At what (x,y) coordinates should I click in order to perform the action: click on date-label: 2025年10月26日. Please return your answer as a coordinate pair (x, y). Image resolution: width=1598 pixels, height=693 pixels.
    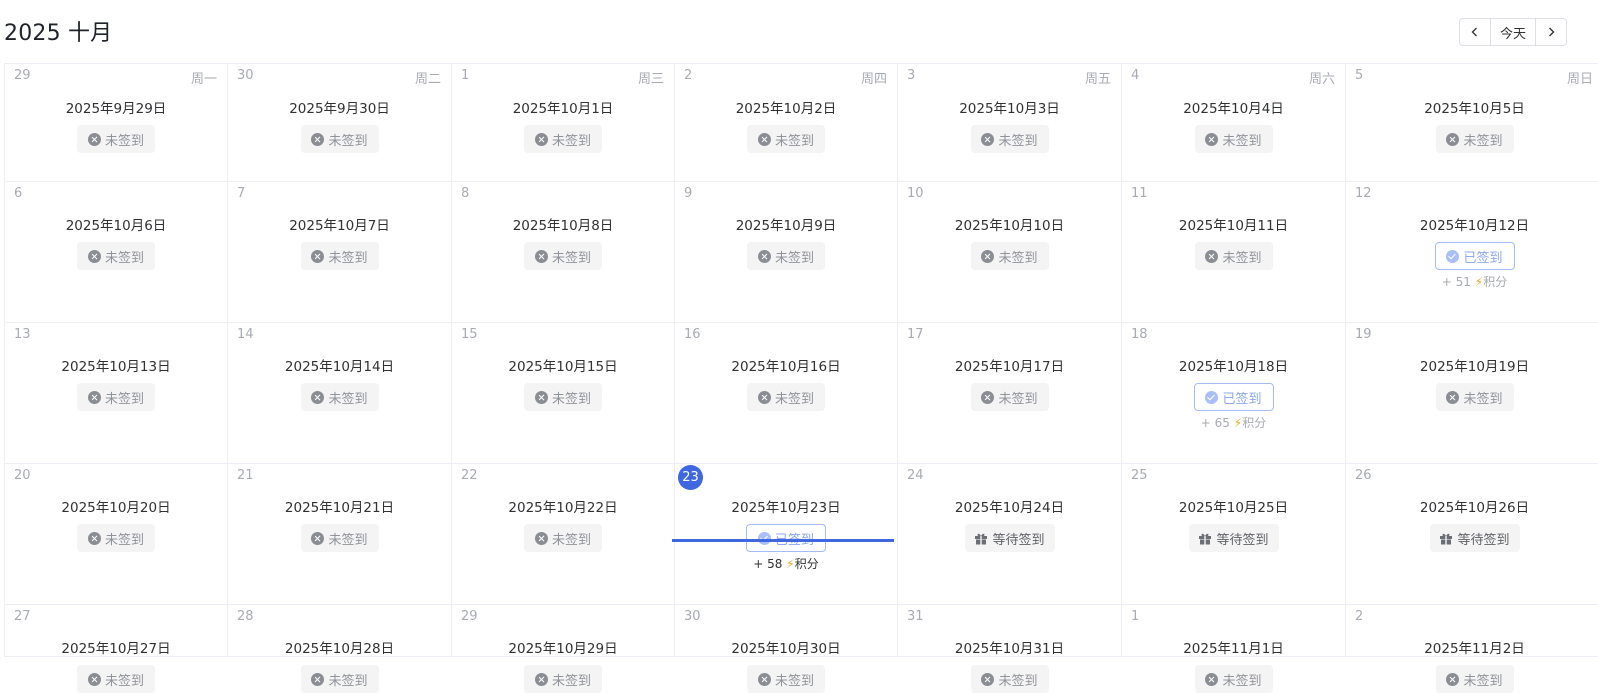
    Looking at the image, I should click on (1474, 508).